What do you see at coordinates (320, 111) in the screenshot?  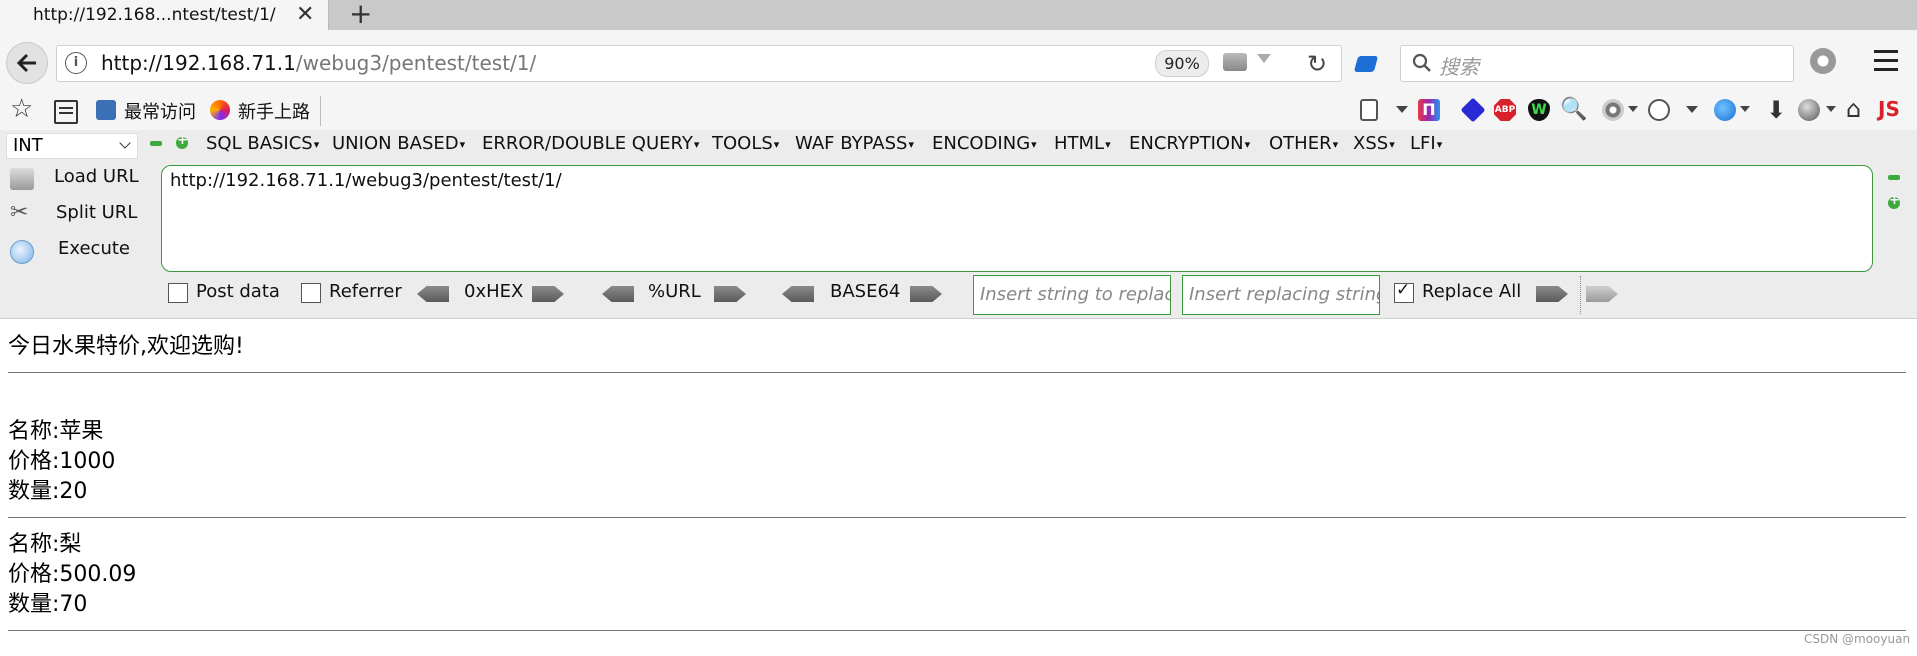 I see `bookmarks-separator` at bounding box center [320, 111].